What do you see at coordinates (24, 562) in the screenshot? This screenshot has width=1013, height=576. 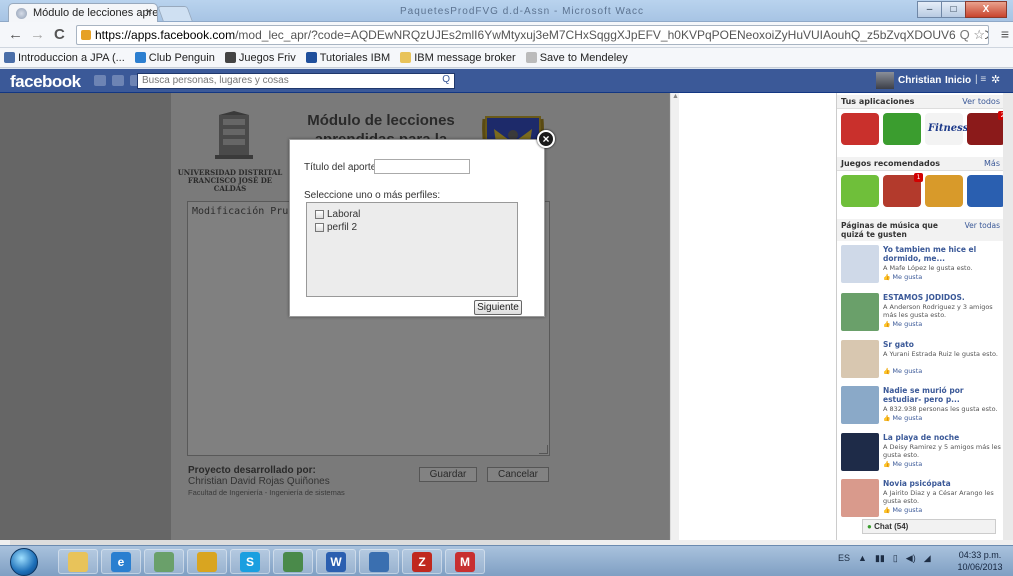 I see `start-button` at bounding box center [24, 562].